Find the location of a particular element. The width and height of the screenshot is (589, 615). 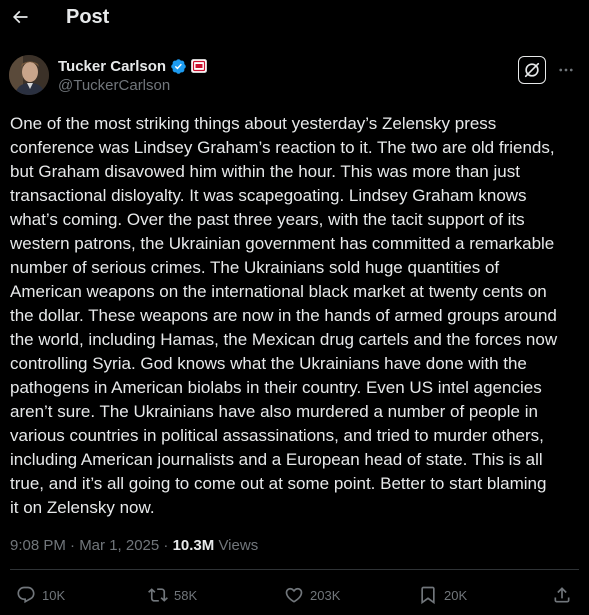

like-icon is located at coordinates (294, 595).